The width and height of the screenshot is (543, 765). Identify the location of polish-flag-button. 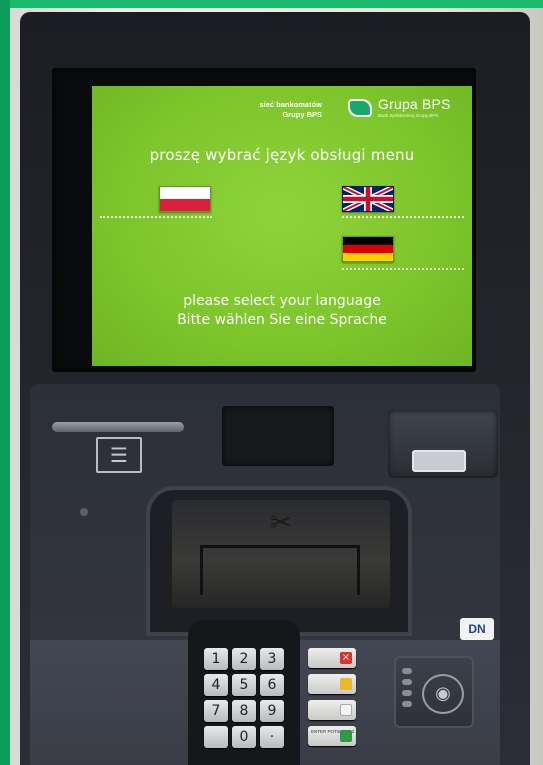
(185, 199).